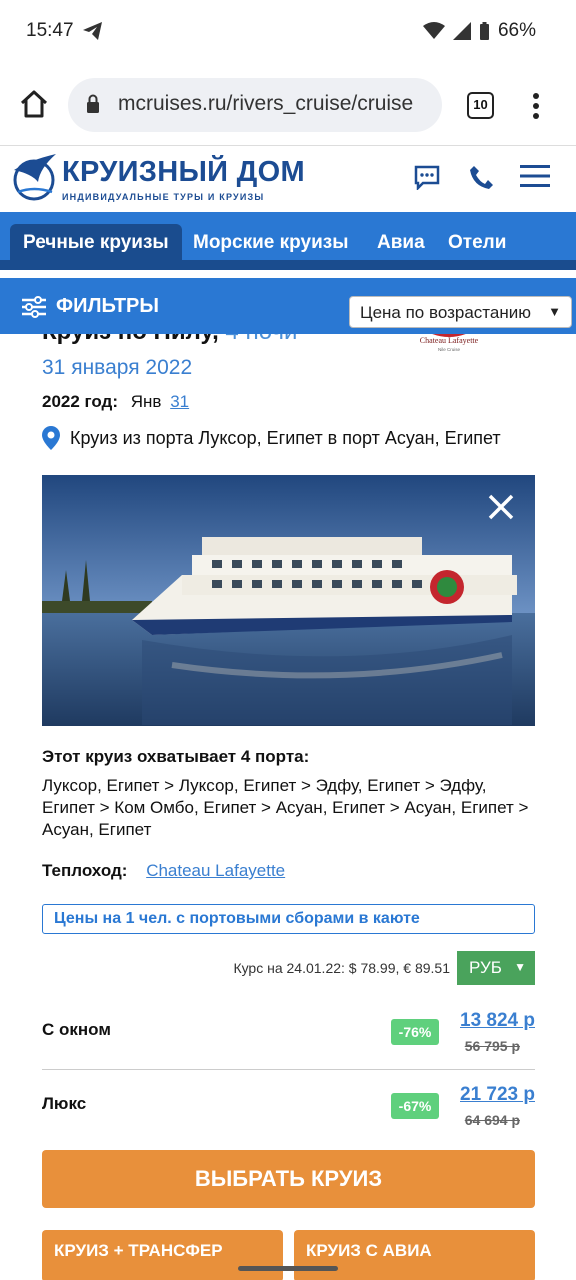  What do you see at coordinates (179, 401) in the screenshot?
I see `date-link: 31` at bounding box center [179, 401].